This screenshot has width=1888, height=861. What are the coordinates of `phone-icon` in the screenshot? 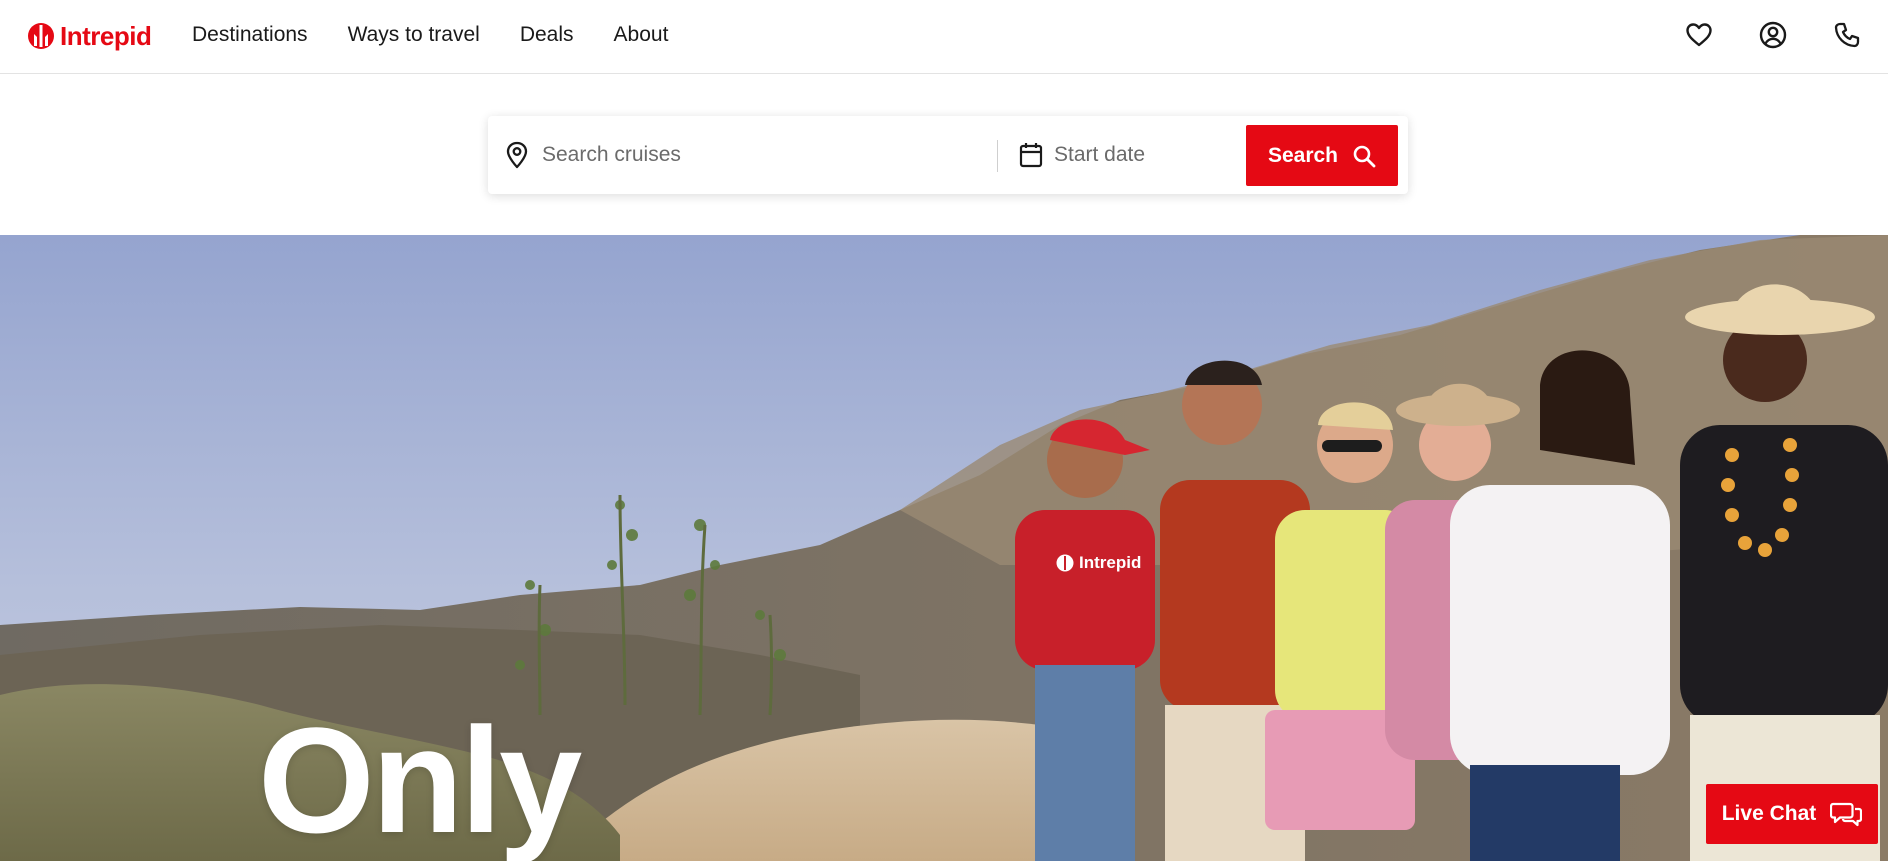 It's located at (1847, 35).